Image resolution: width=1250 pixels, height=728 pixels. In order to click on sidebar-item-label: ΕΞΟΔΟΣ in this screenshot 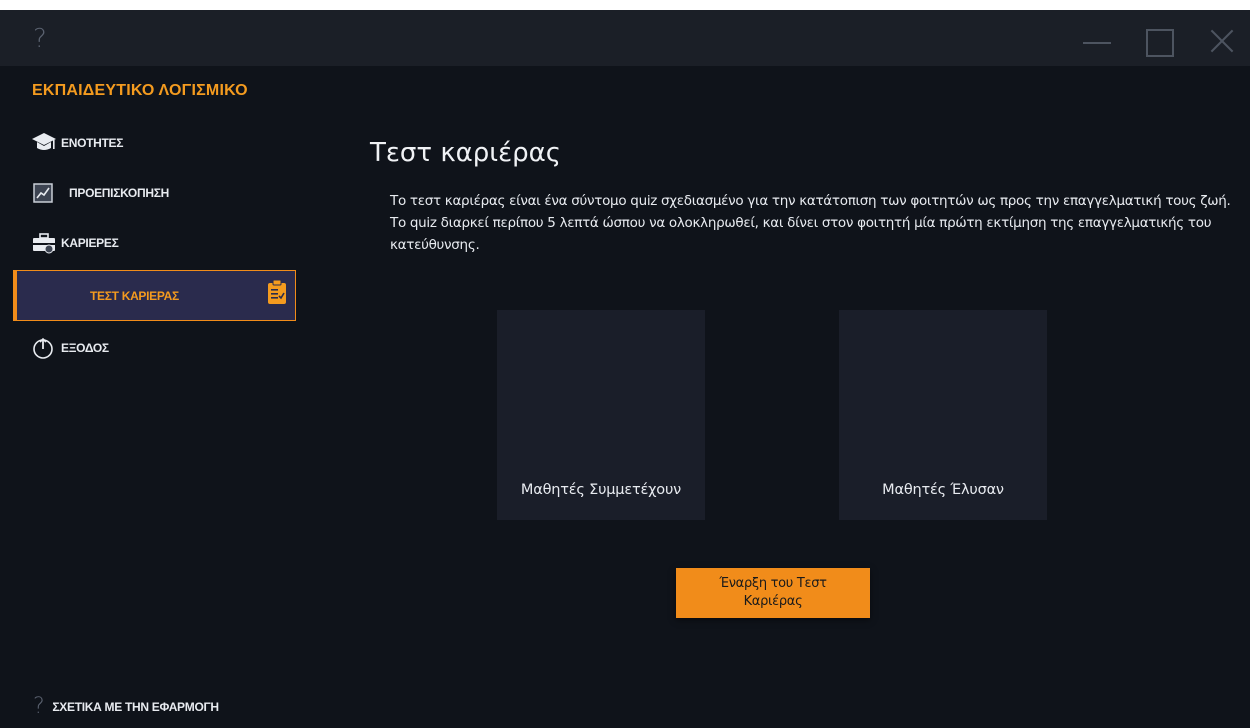, I will do `click(85, 348)`.